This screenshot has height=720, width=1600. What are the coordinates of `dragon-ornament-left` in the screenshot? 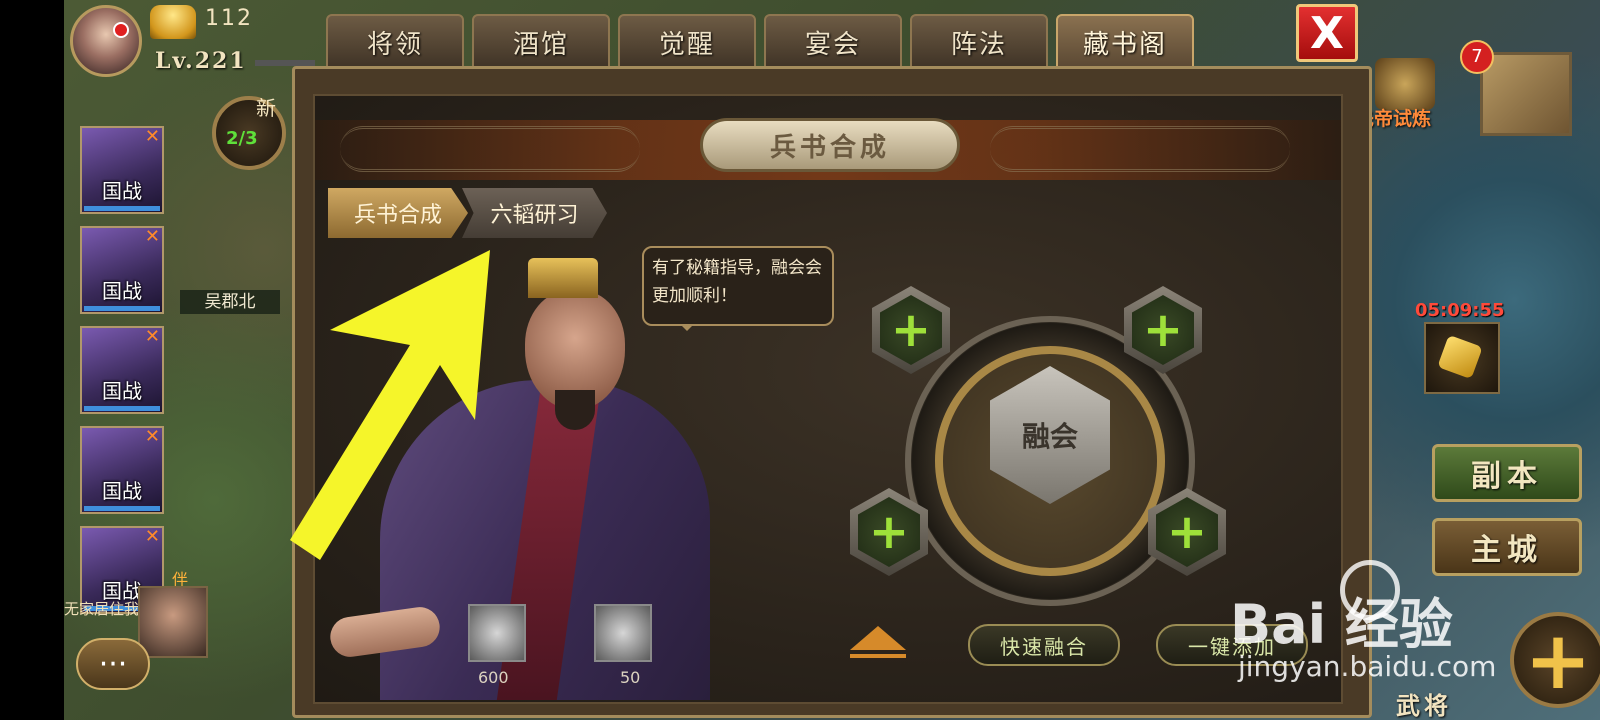 It's located at (490, 149).